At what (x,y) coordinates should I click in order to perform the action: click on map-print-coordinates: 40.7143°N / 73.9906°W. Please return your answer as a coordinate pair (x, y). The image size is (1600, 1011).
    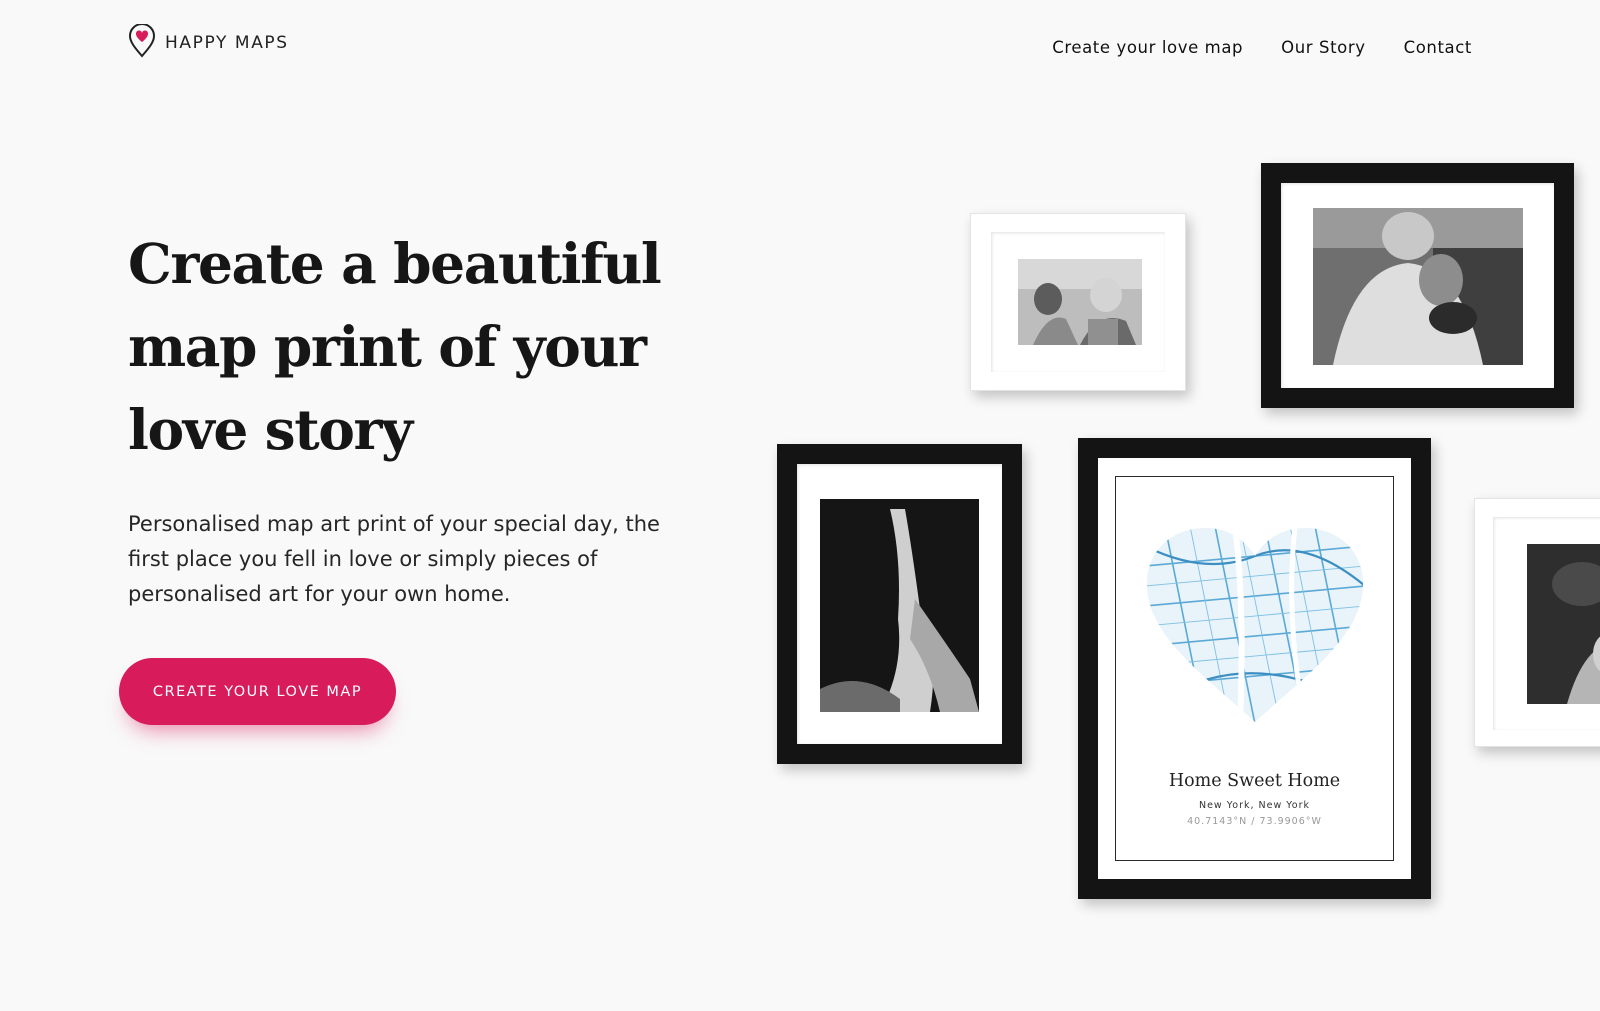
    Looking at the image, I should click on (1254, 821).